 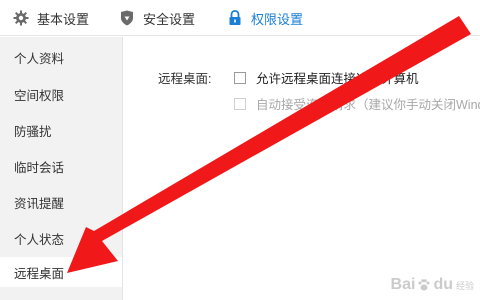 I want to click on allow-remote-desktop-label: 允许远程桌面连接这台计算机, so click(x=337, y=79).